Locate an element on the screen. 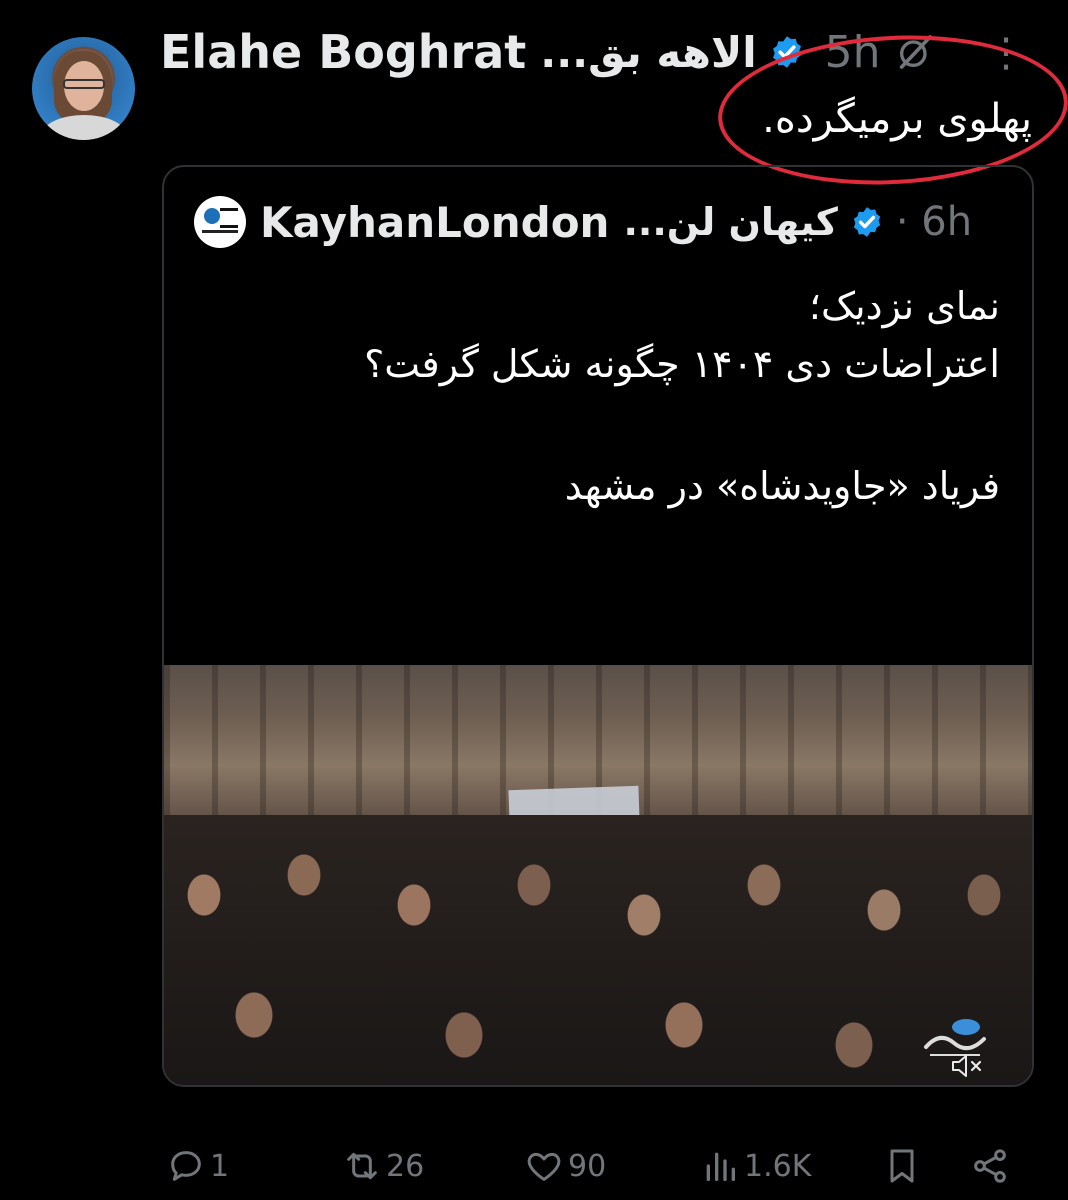 This screenshot has width=1068, height=1200. avatar-shoulders is located at coordinates (84, 127).